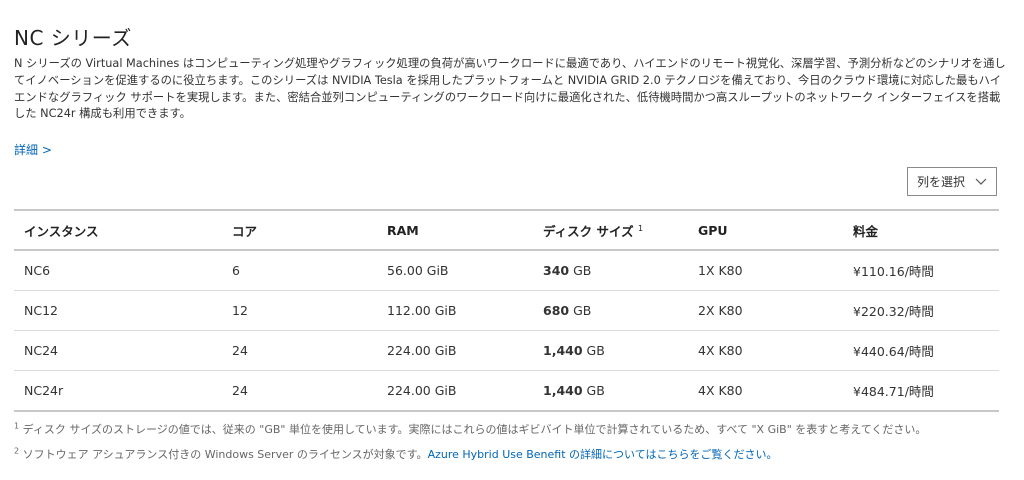 This screenshot has width=1024, height=480. Describe the element at coordinates (921, 230) in the screenshot. I see `header-price: 料金` at that location.